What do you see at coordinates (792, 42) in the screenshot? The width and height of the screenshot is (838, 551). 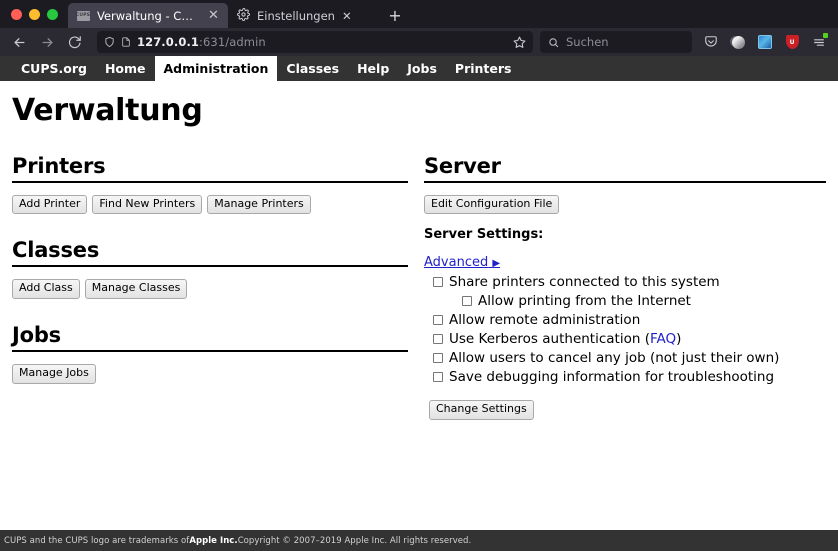 I see `adblock-shield-icon: U` at bounding box center [792, 42].